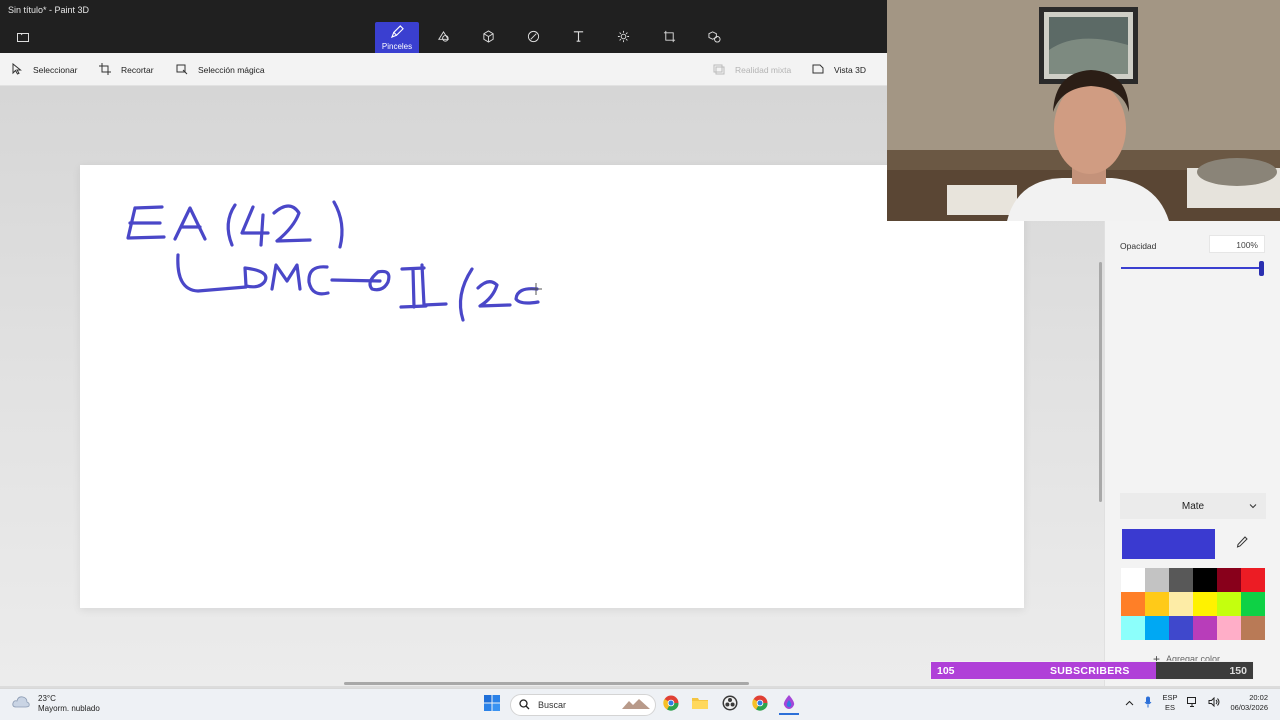  I want to click on title-bar: Sin título* - Paint 3D Pinceles, so click(443, 26).